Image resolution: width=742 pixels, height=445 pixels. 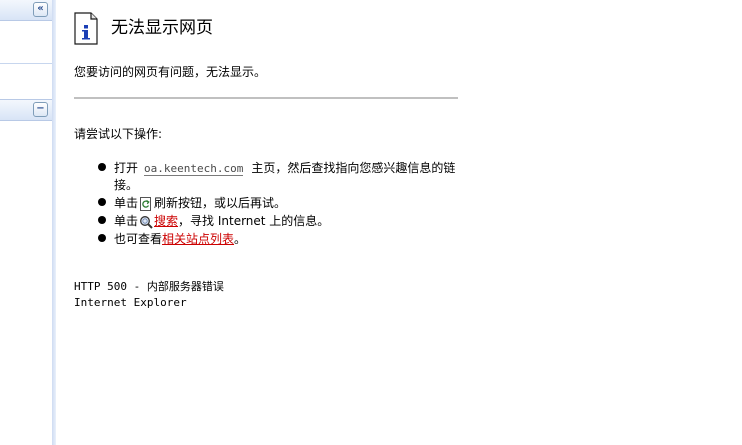 What do you see at coordinates (194, 169) in the screenshot?
I see `homepage-url: oa.keentech.com` at bounding box center [194, 169].